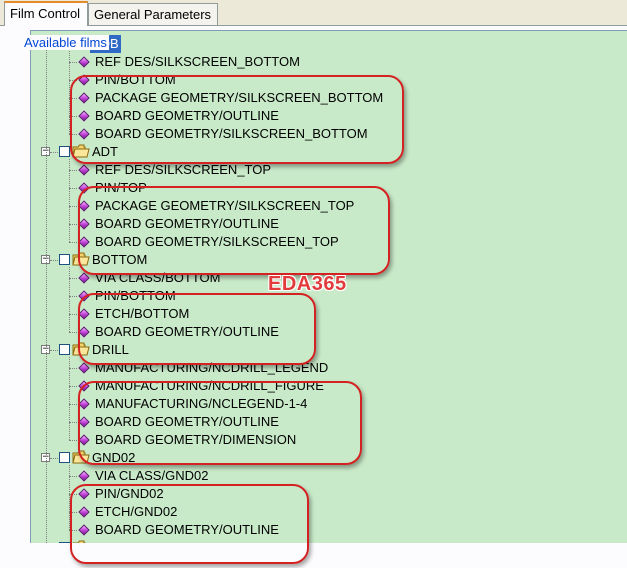 This screenshot has width=627, height=568. What do you see at coordinates (46, 13) in the screenshot?
I see `tab-film-control: Film Control` at bounding box center [46, 13].